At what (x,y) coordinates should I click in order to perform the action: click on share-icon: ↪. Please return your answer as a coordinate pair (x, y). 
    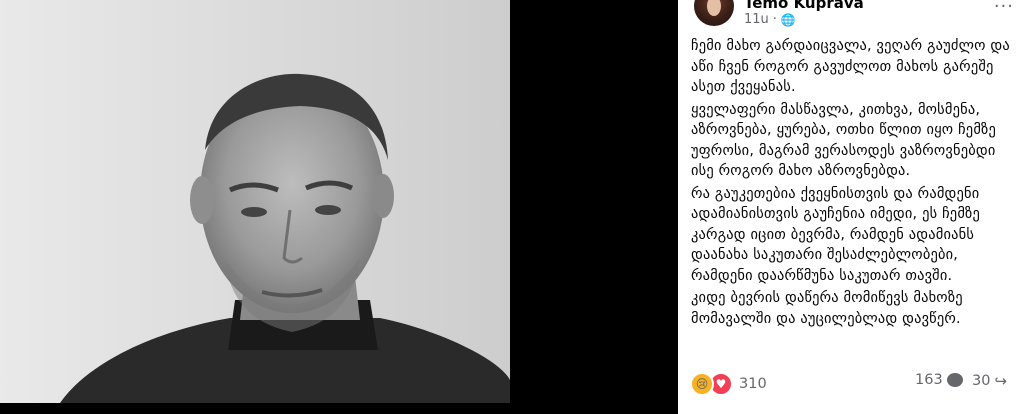
    Looking at the image, I should click on (1001, 381).